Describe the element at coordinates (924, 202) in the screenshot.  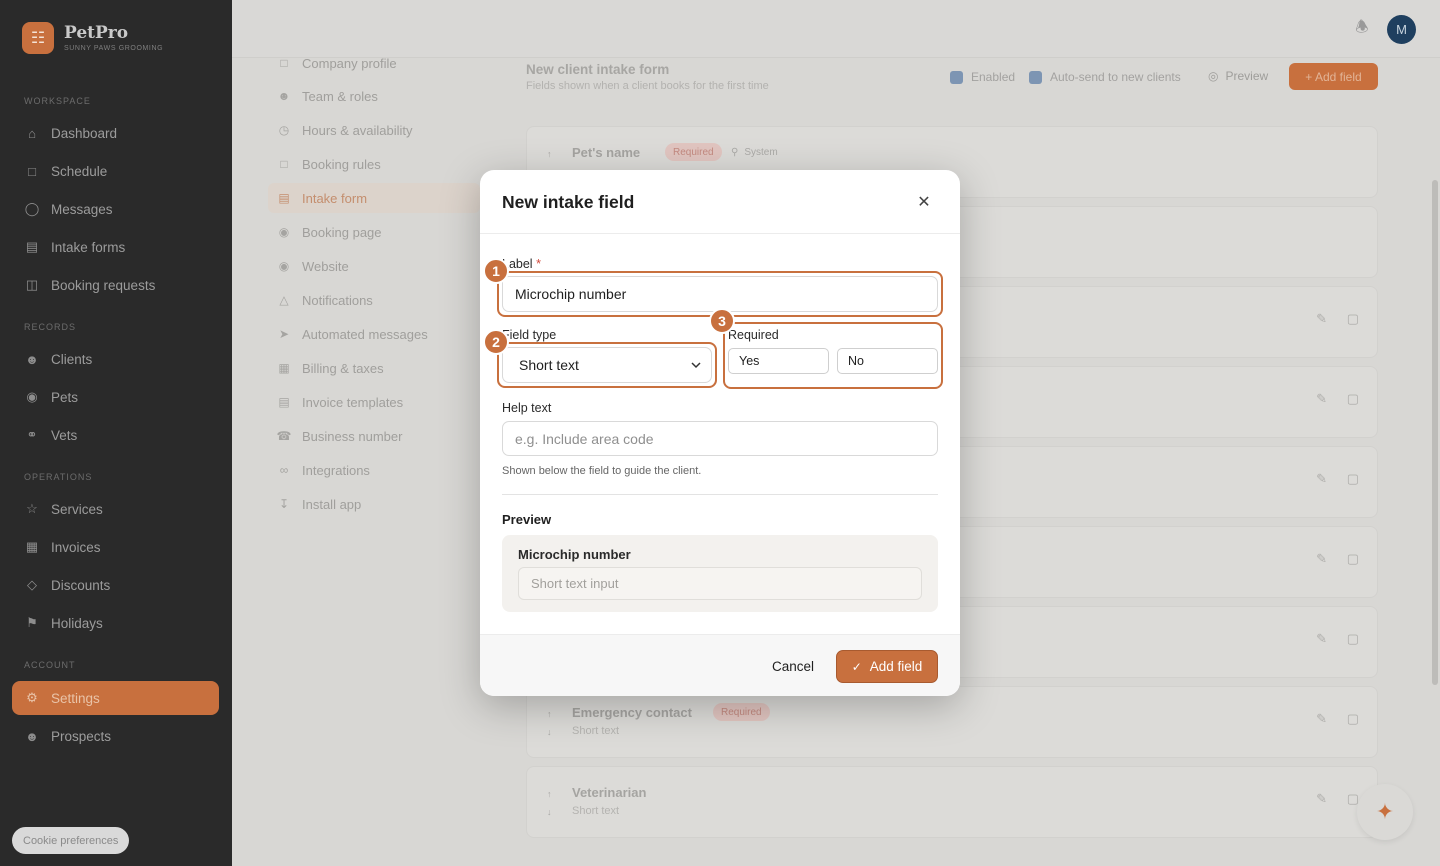
I see `close-icon: ✕` at that location.